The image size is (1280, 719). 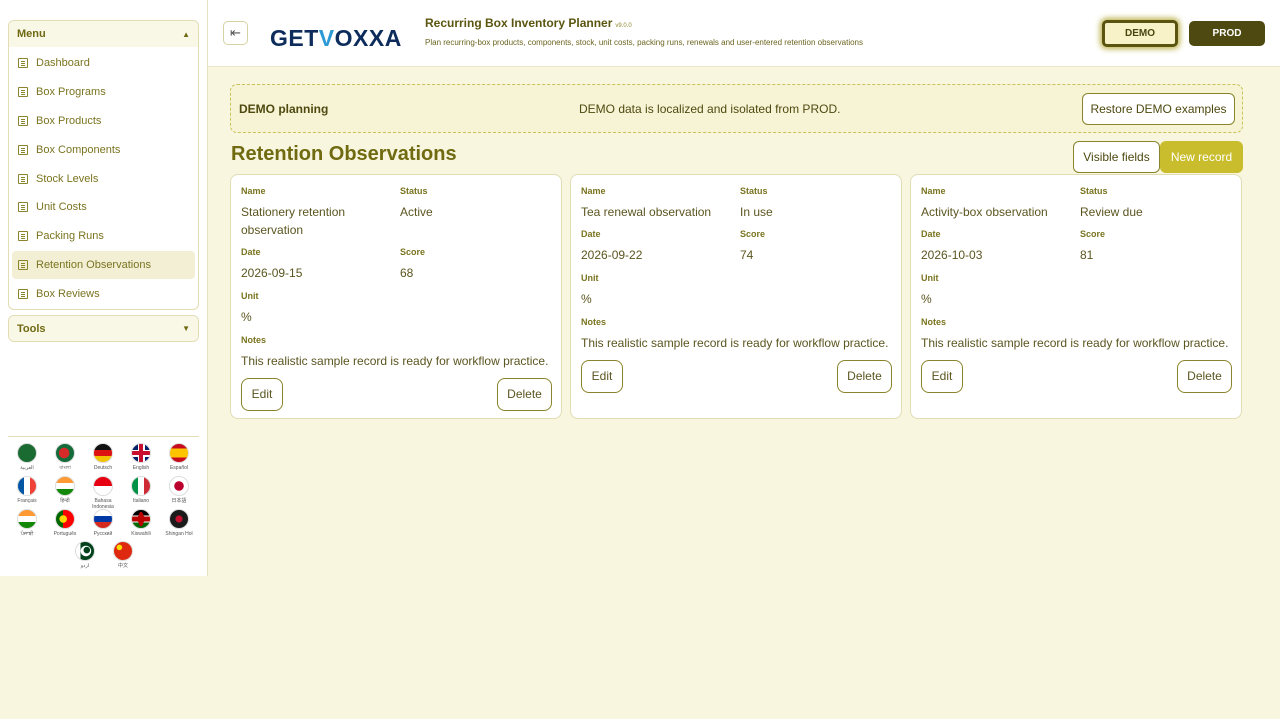 I want to click on flag-japan-icon, so click(x=179, y=486).